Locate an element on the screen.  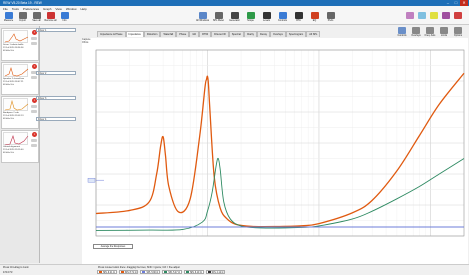
rta-icon is located at coordinates (298, 15).